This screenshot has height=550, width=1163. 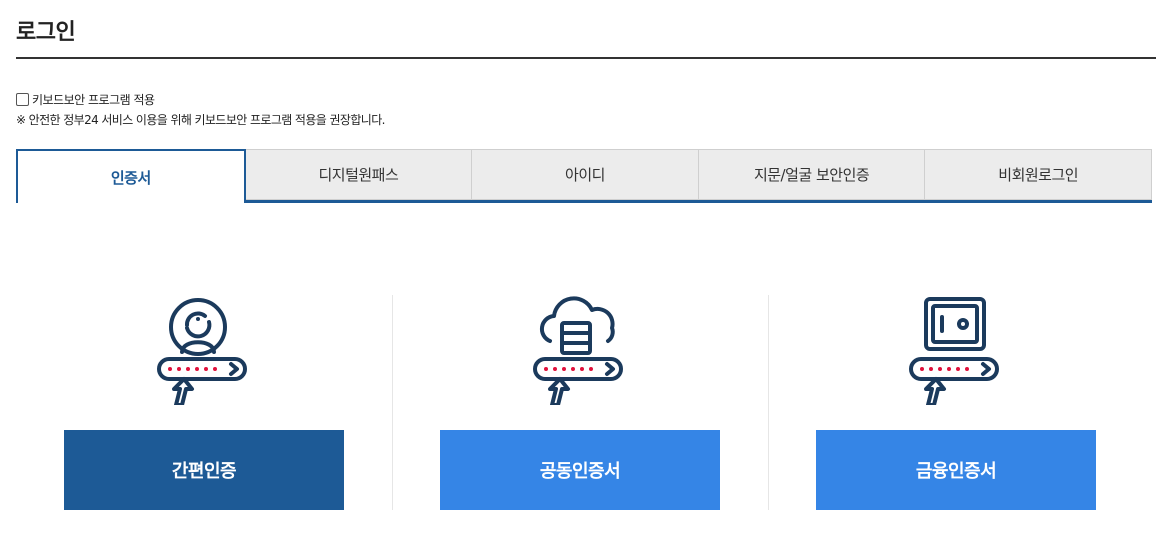 I want to click on joint-certificate-button: 공동인증서, so click(x=580, y=470).